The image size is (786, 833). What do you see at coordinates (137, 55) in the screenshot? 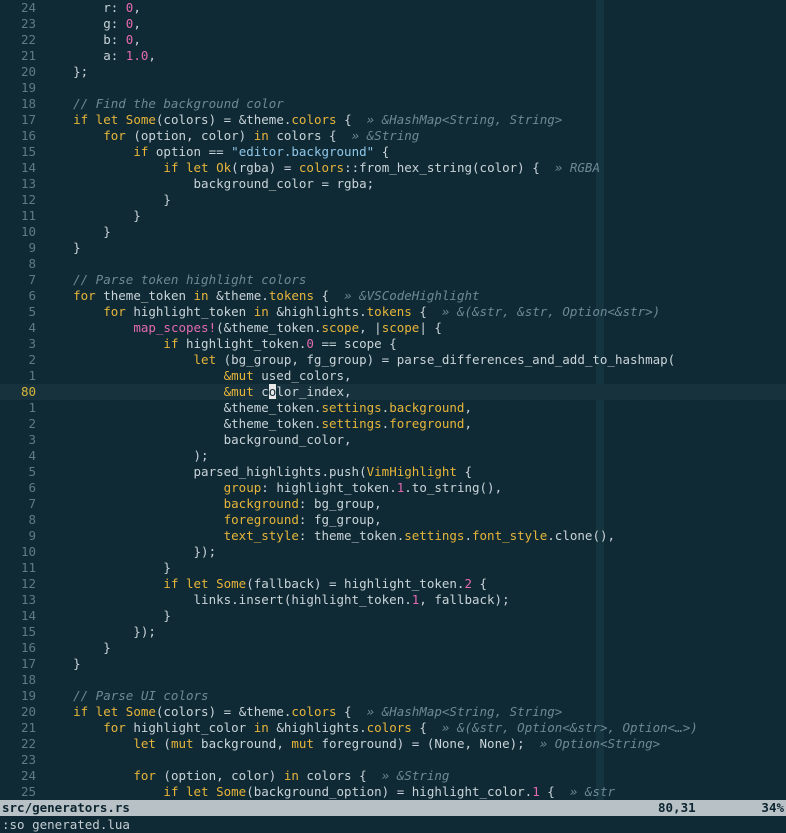
I see `code-token: 1.0` at bounding box center [137, 55].